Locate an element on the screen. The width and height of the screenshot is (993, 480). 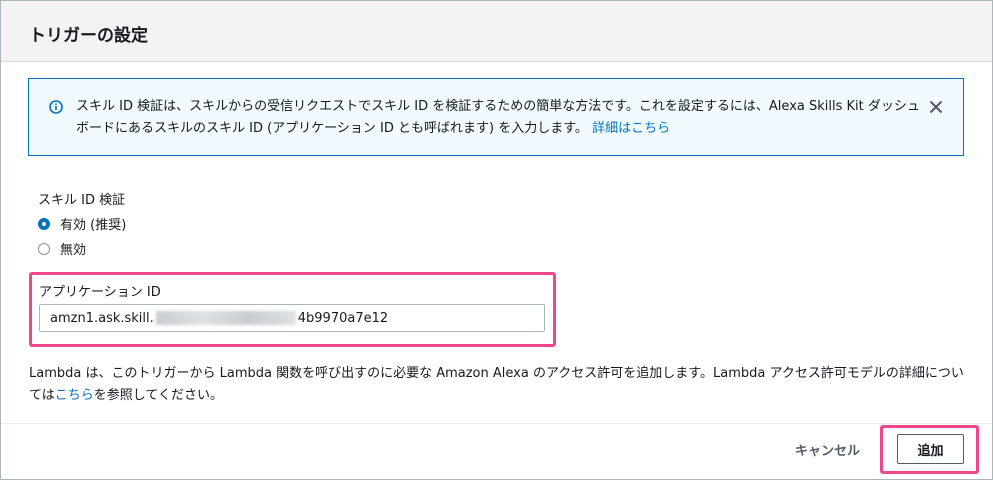
footer-divider is located at coordinates (496, 423).